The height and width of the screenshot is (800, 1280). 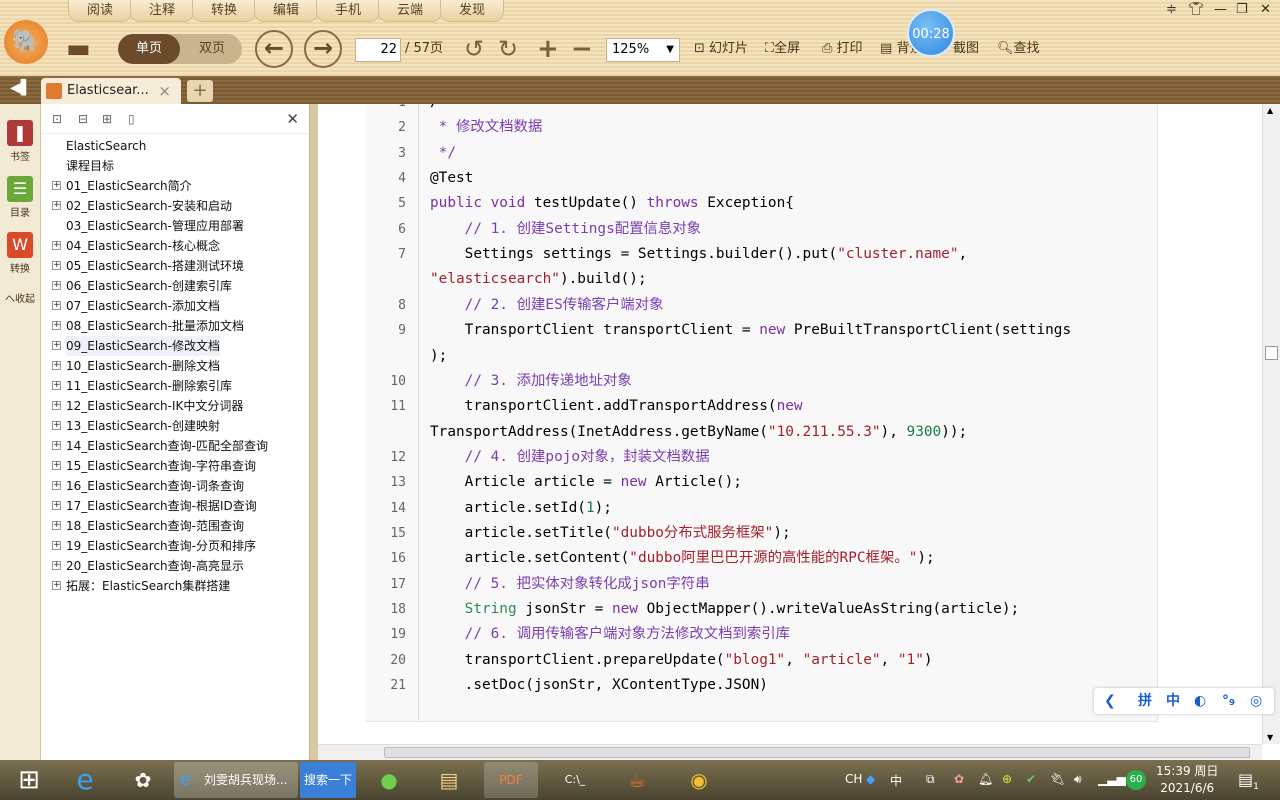 I want to click on app-icon: ✿, so click(x=143, y=780).